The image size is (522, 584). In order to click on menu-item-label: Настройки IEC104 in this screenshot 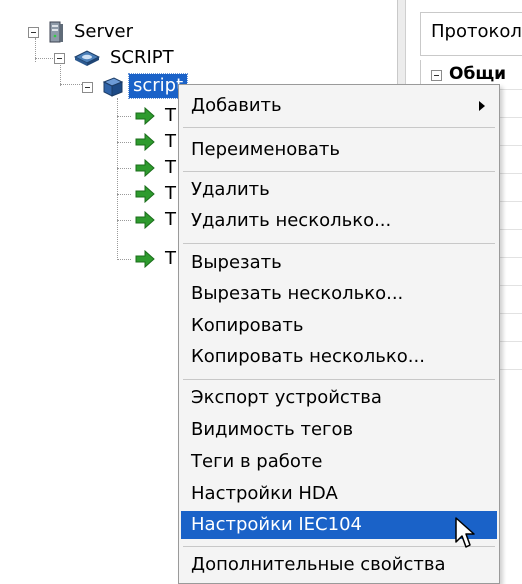, I will do `click(276, 524)`.